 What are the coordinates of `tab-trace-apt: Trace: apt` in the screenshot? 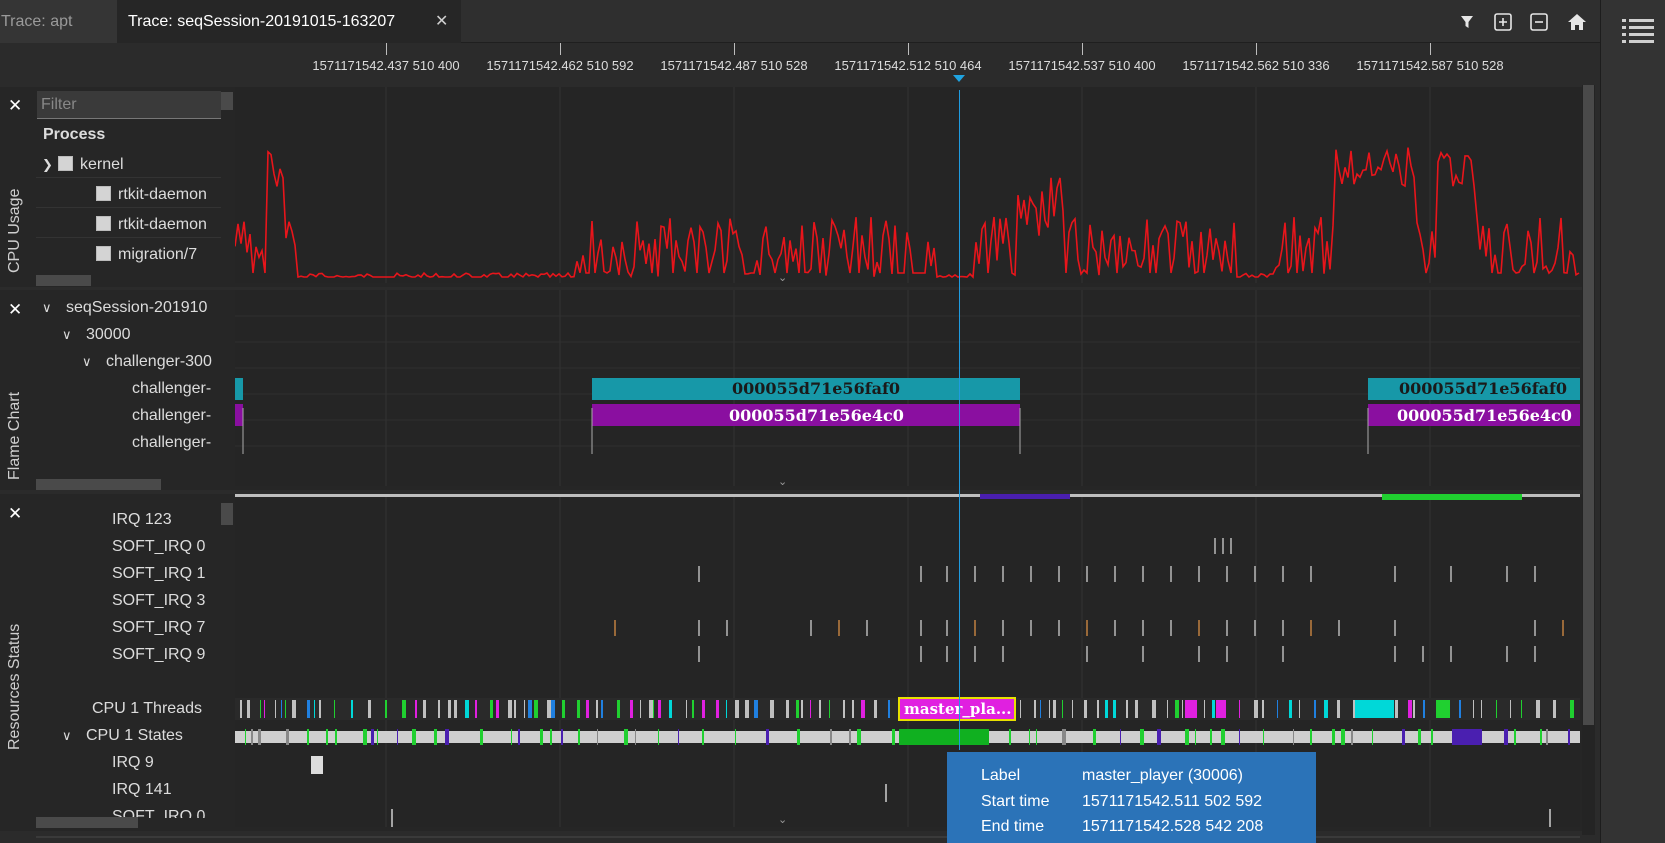 It's located at (58, 21).